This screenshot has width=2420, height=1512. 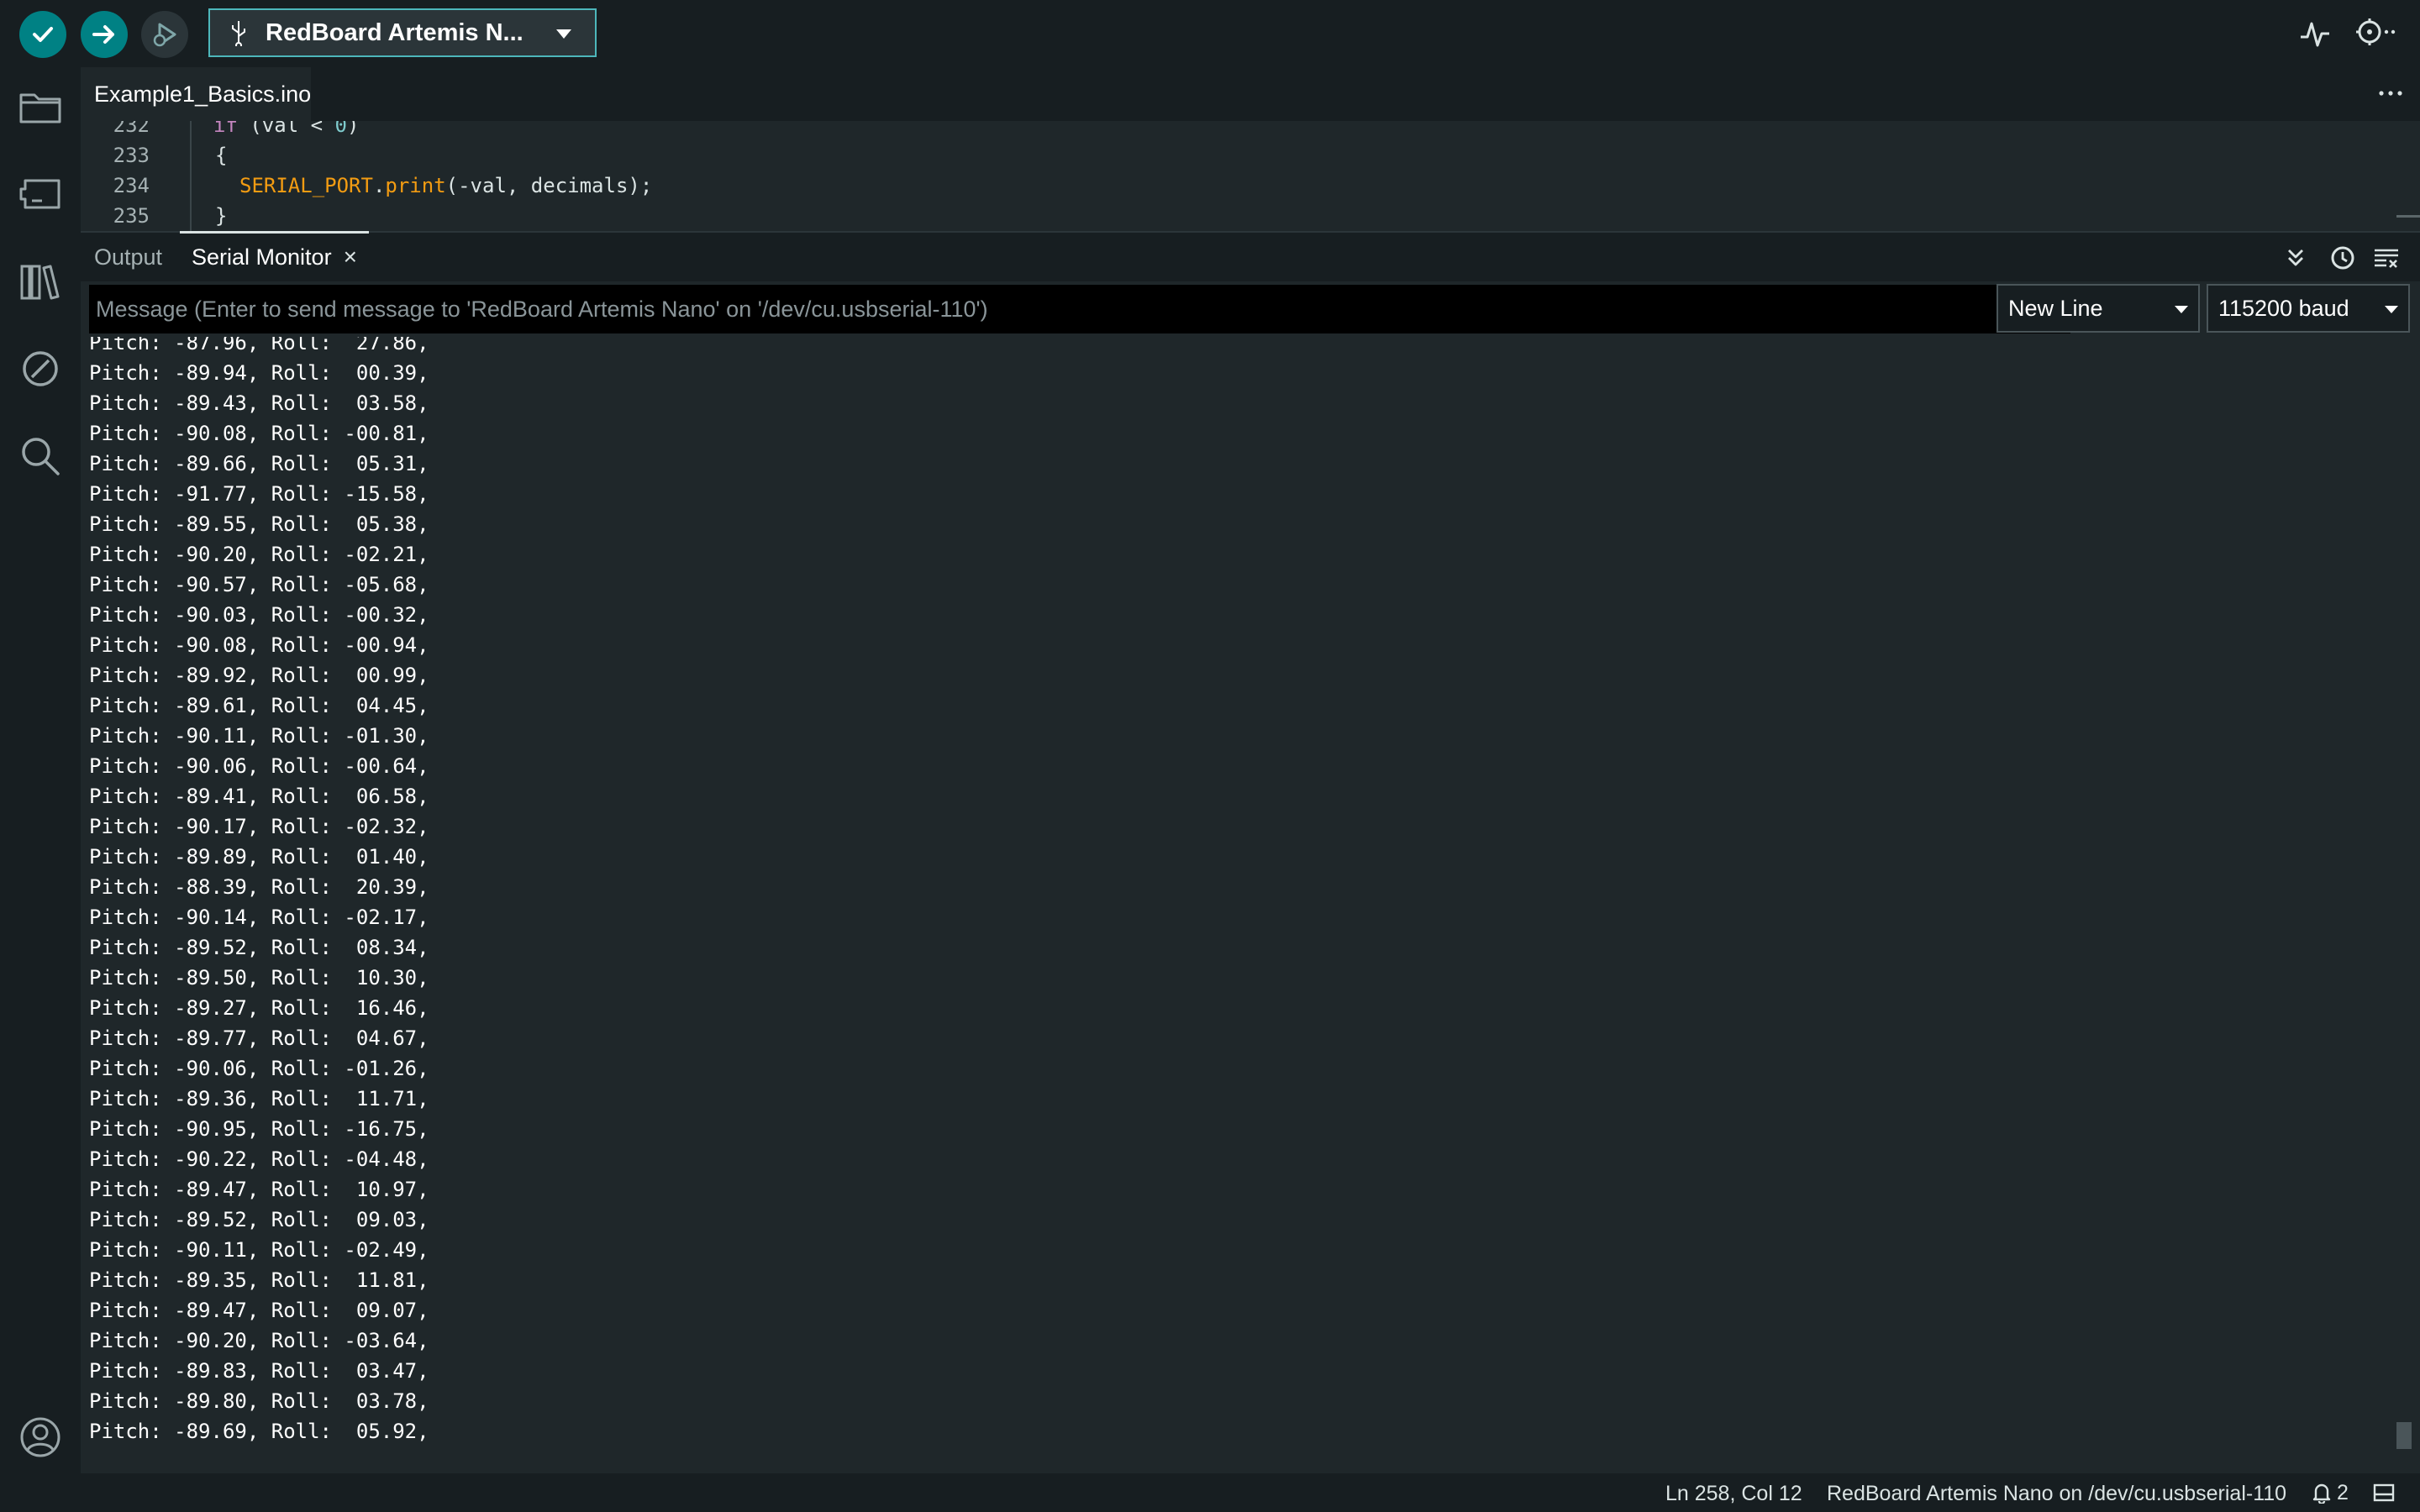 What do you see at coordinates (379, 185) in the screenshot?
I see `code-text: .` at bounding box center [379, 185].